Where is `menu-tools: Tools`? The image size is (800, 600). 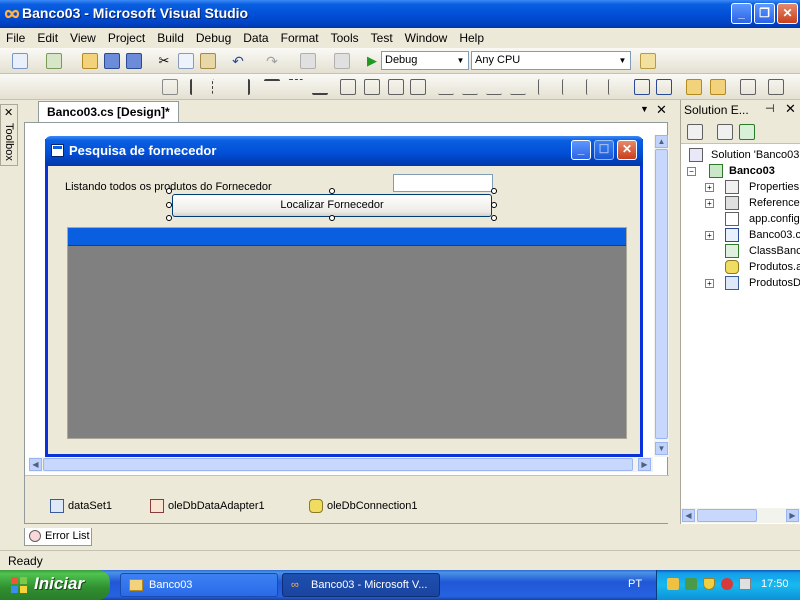
menu-tools: Tools is located at coordinates (345, 38).